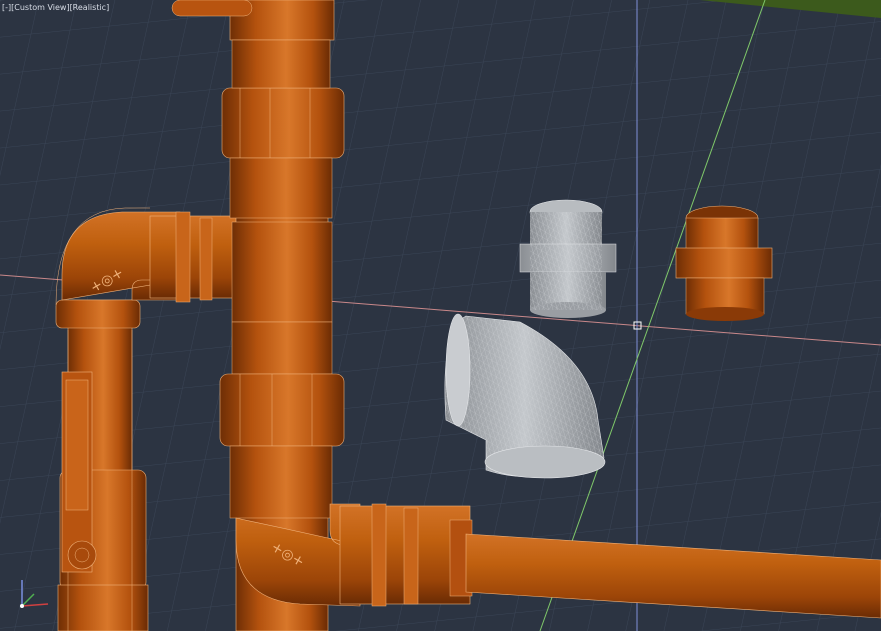  I want to click on lower-union-nut, so click(282, 420).